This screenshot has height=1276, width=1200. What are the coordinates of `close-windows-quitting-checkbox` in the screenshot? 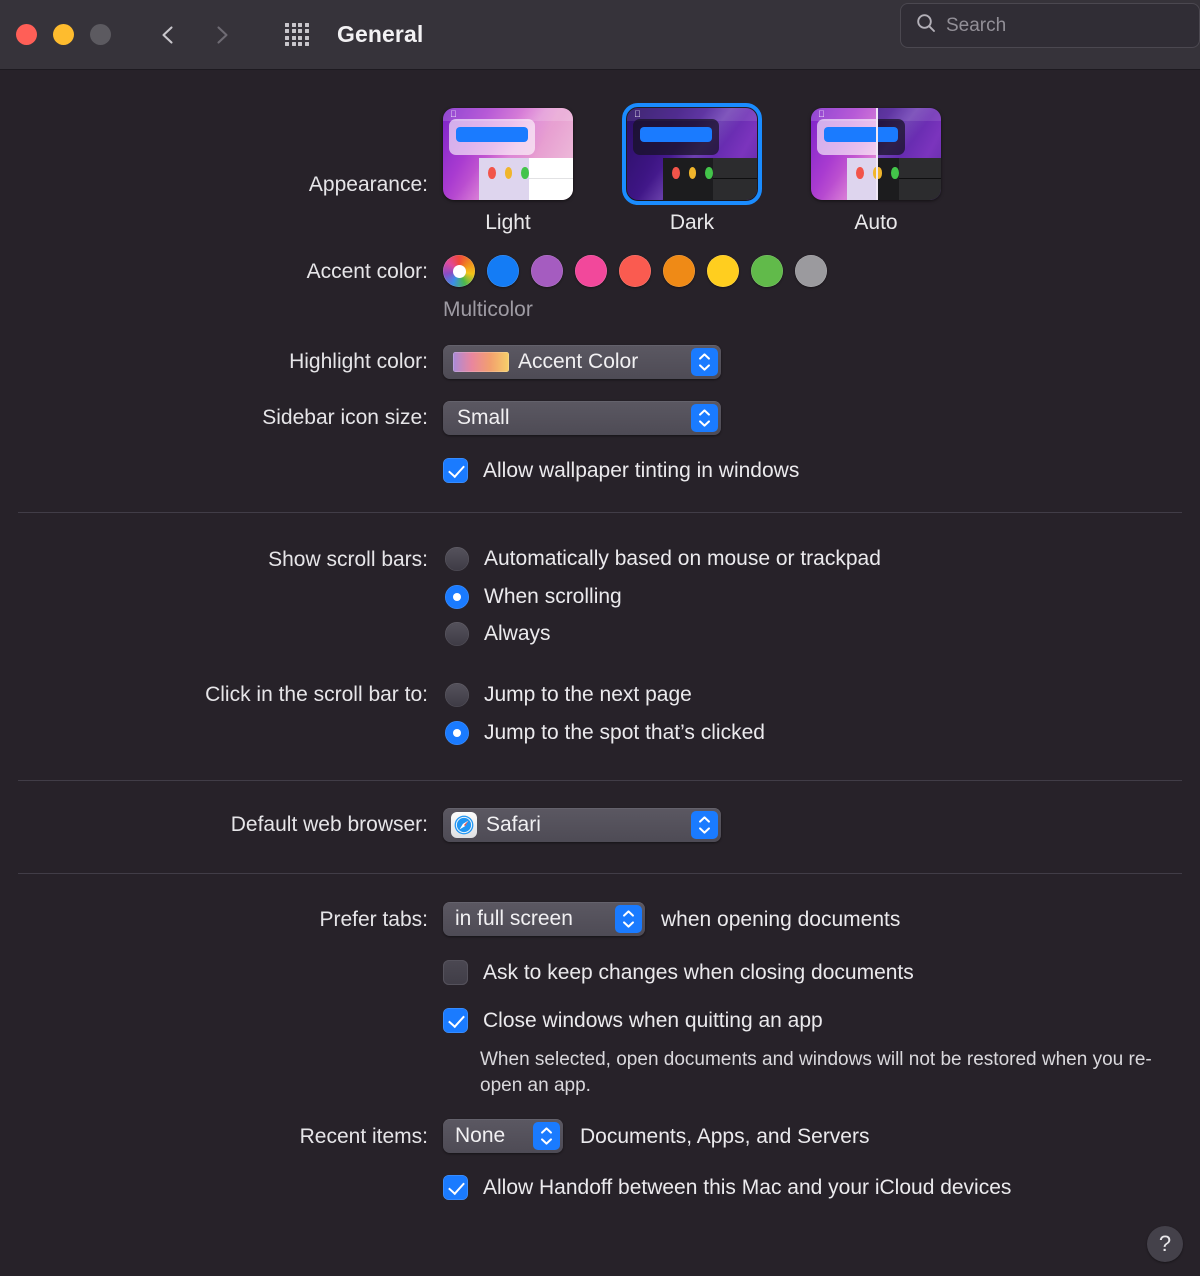 It's located at (455, 1020).